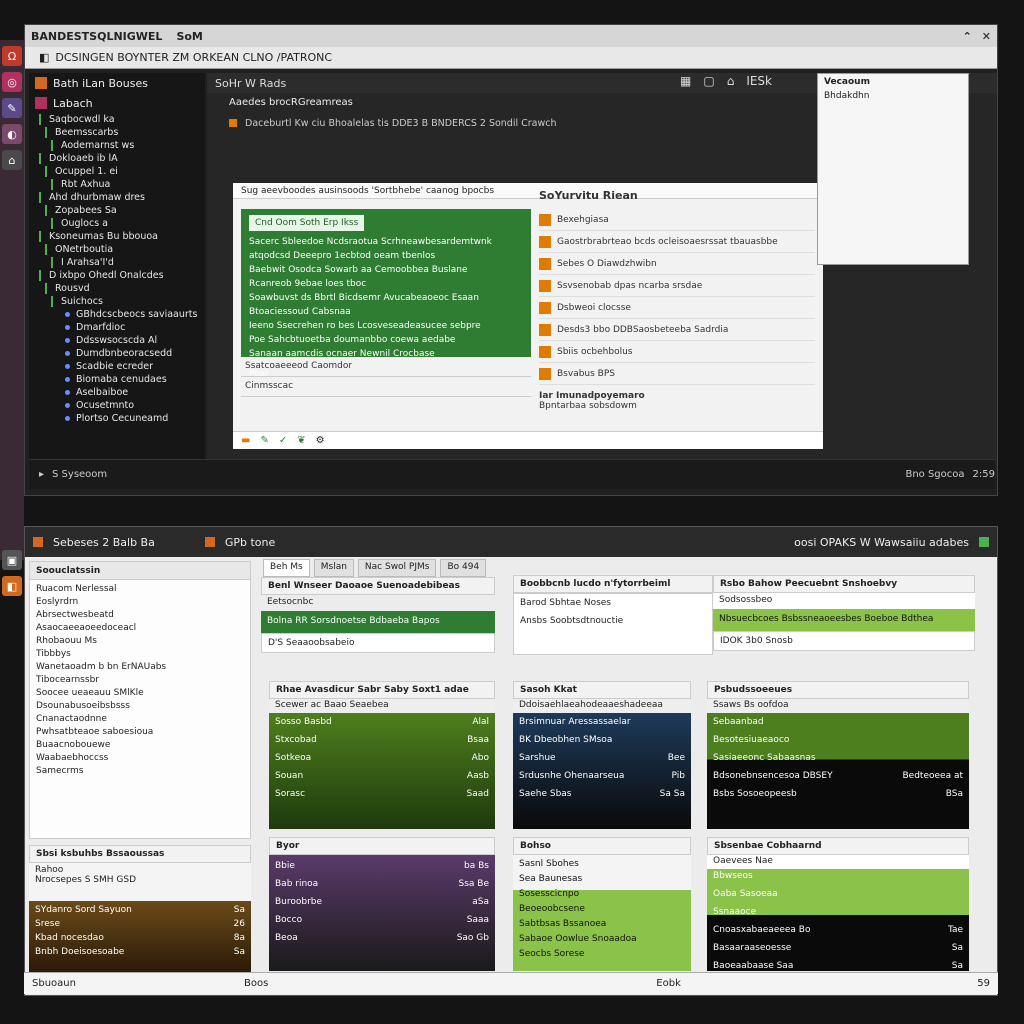 Image resolution: width=1024 pixels, height=1024 pixels. What do you see at coordinates (117, 236) in the screenshot?
I see `tree-item: Ksoneumas Bu bbouoa` at bounding box center [117, 236].